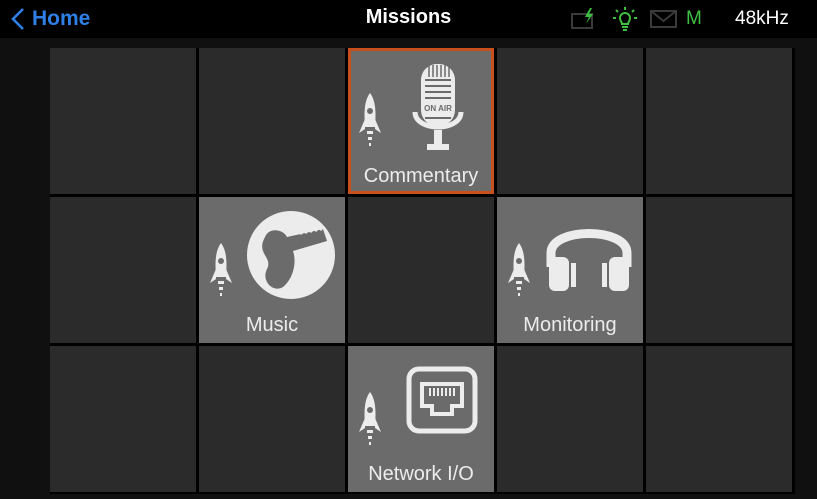 The width and height of the screenshot is (817, 499). Describe the element at coordinates (664, 19) in the screenshot. I see `mail-icon` at that location.